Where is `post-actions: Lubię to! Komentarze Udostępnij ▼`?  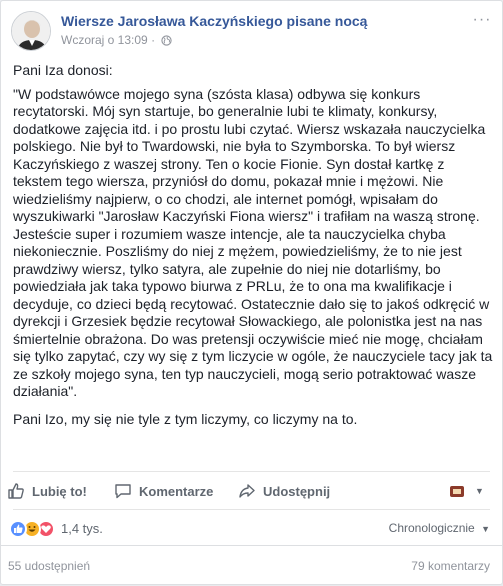
post-actions: Lubię to! Komentarze Udostępnij ▼ is located at coordinates (251, 491).